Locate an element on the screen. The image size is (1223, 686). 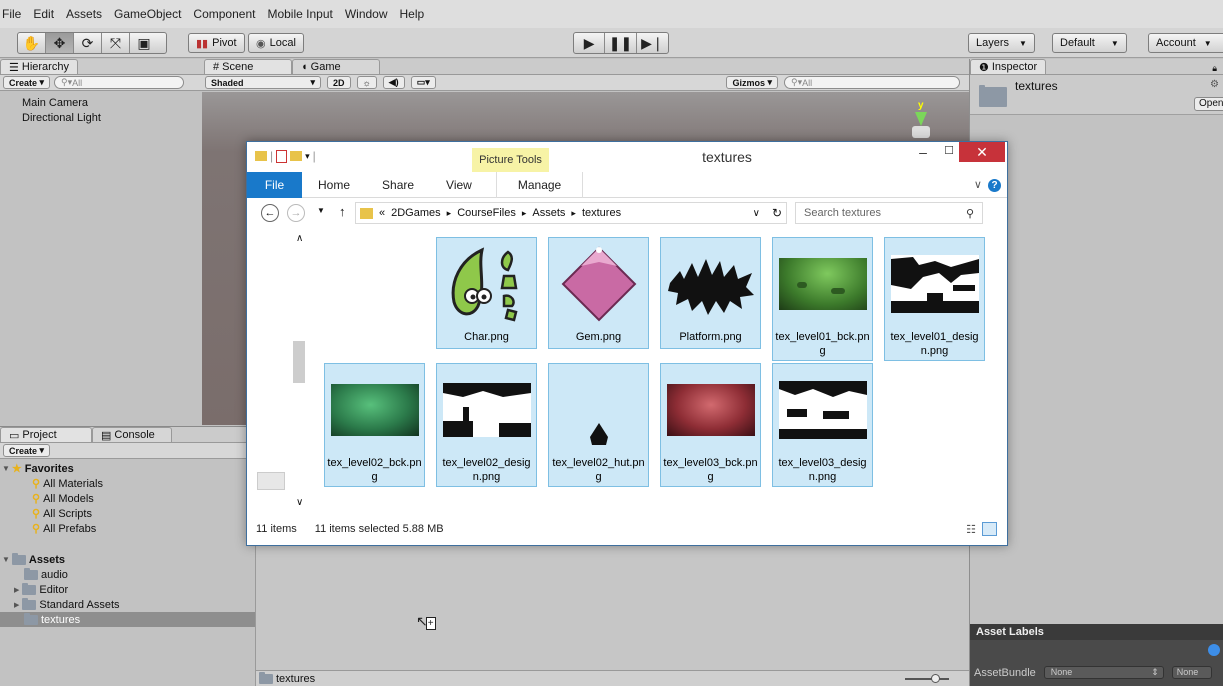
file-item: tex_level02_bck.png is located at coordinates (374, 425).